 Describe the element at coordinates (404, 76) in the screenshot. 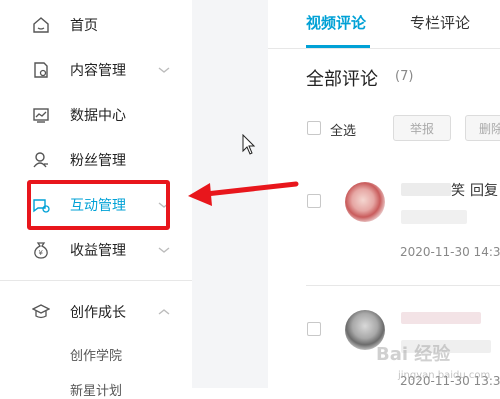

I see `comment-count: (7)` at that location.